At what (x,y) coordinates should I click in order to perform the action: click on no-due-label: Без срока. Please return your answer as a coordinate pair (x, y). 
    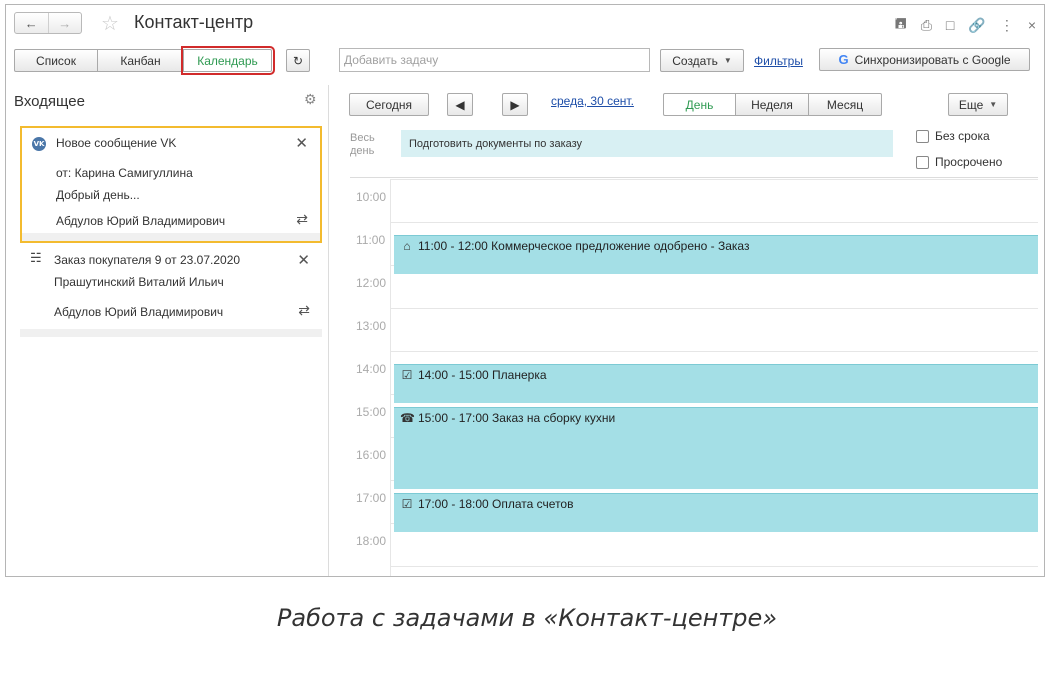
    Looking at the image, I should click on (962, 136).